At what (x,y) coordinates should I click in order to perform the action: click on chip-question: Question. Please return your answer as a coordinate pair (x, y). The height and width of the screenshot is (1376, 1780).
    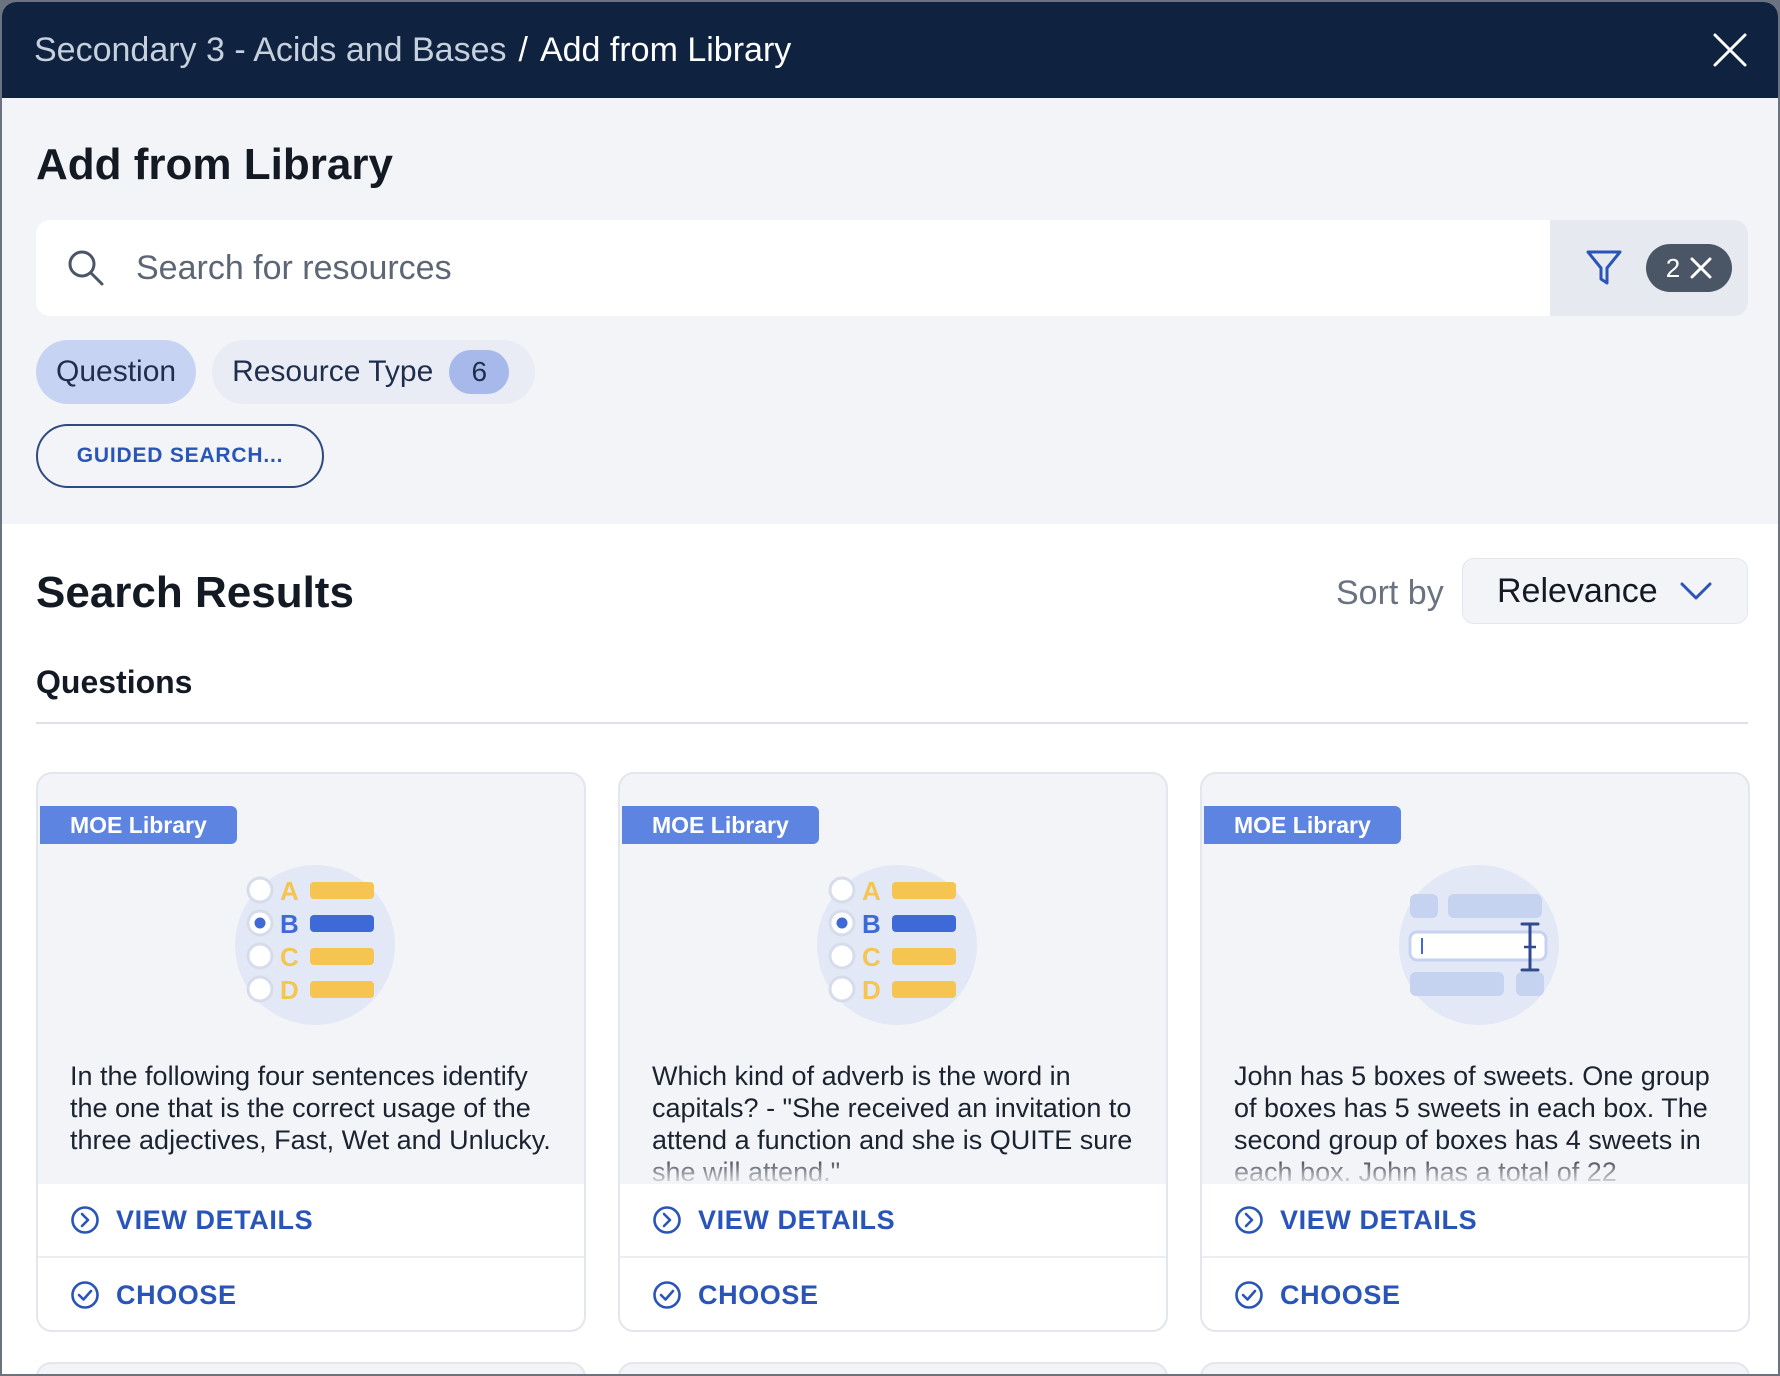
    Looking at the image, I should click on (116, 372).